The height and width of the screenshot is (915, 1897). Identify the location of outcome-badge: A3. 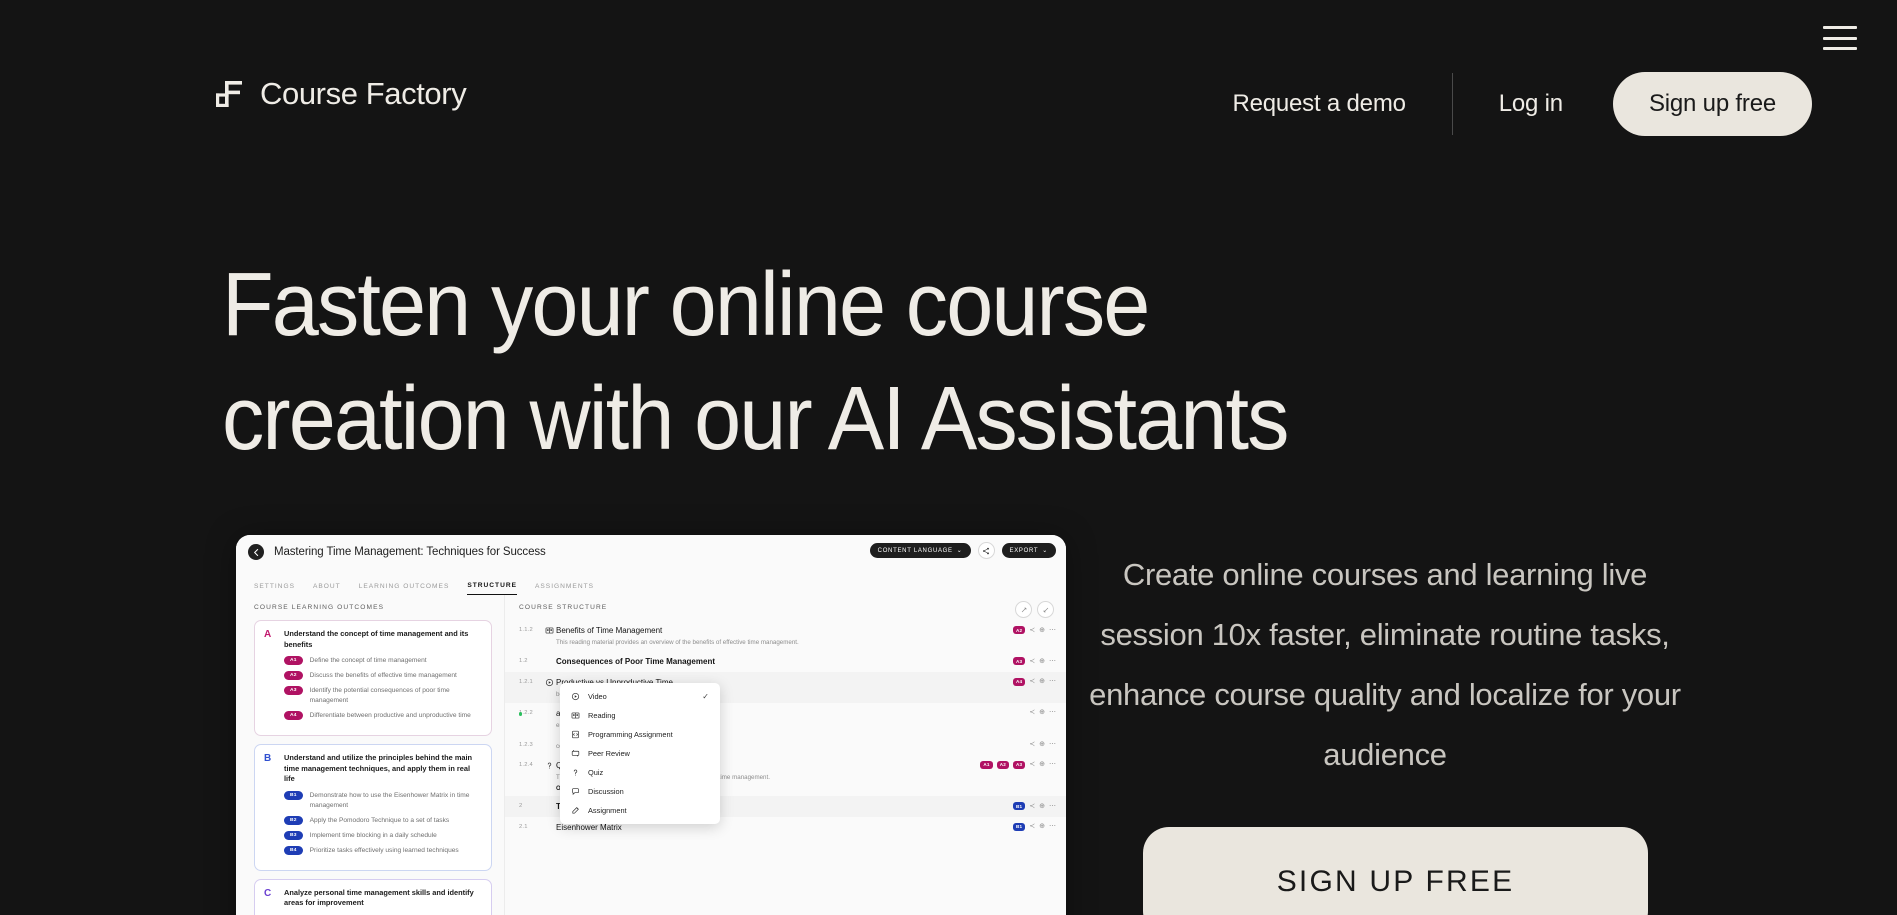
(293, 691).